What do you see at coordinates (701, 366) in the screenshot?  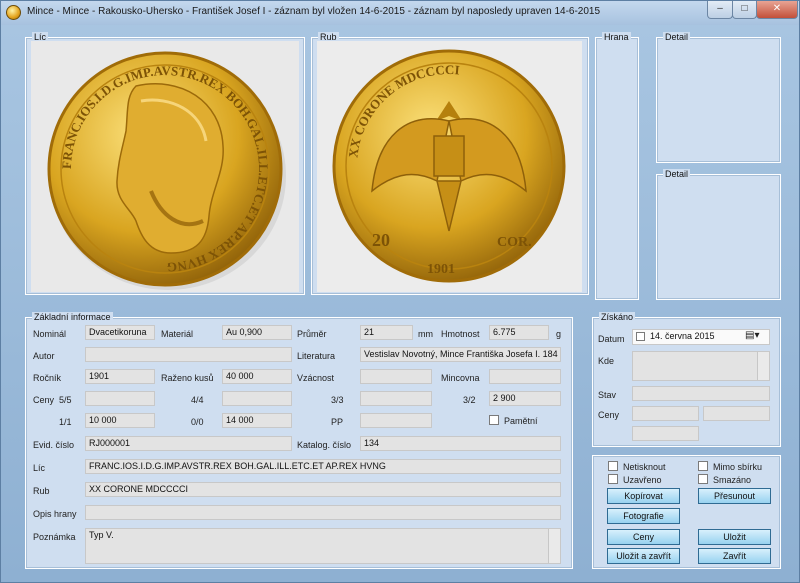 I see `where-field` at bounding box center [701, 366].